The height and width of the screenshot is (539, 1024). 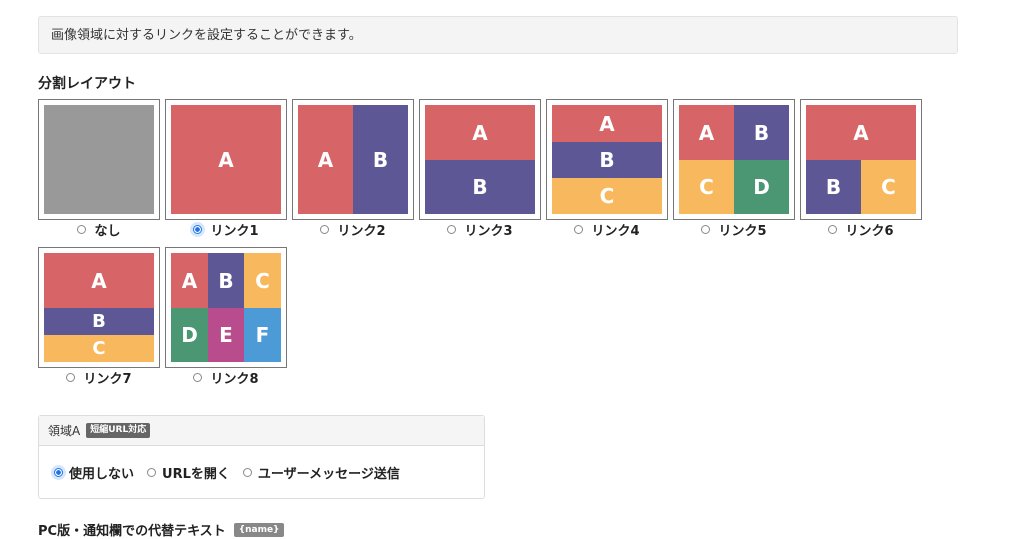 I want to click on layout-radio-row: リンク7, so click(x=99, y=377).